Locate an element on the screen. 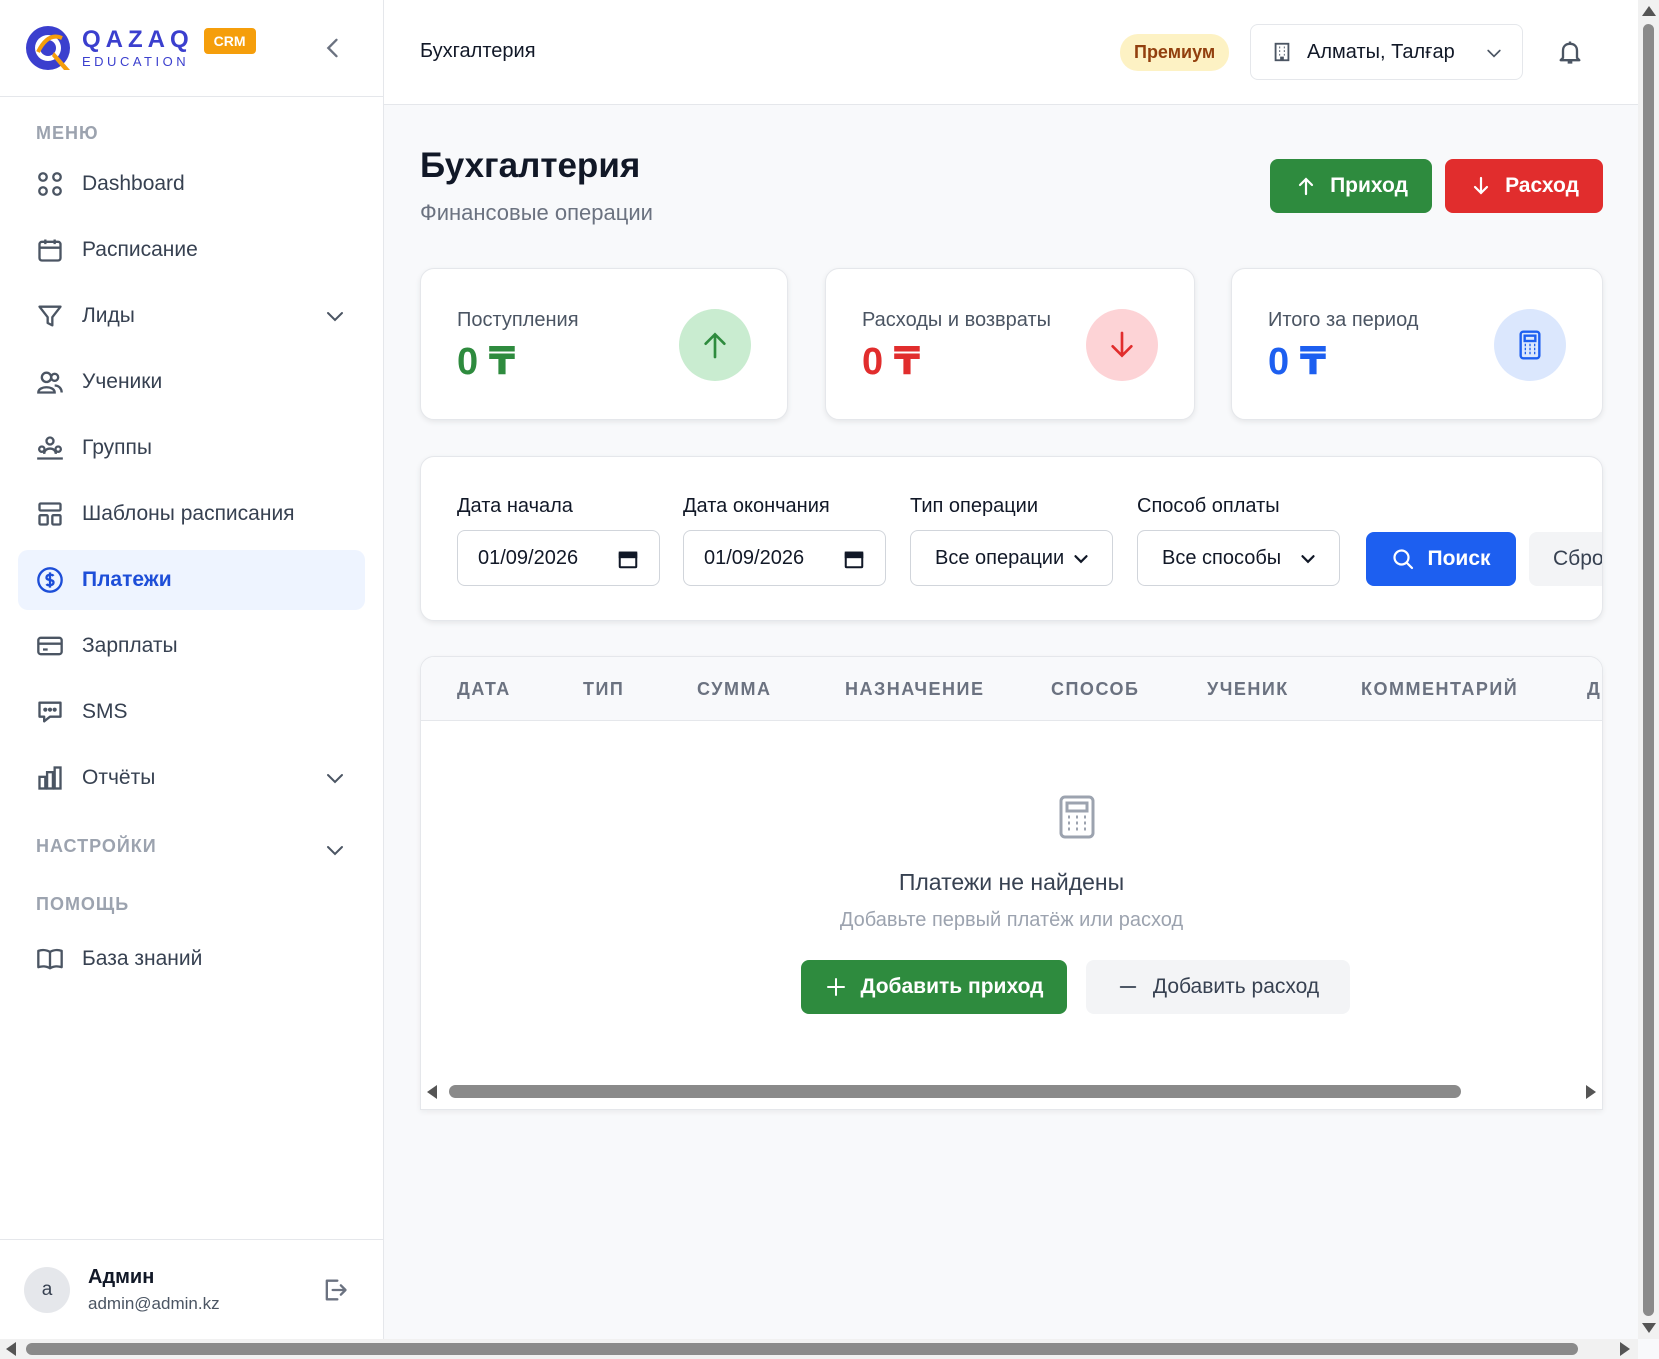  search-button: Поиск is located at coordinates (1441, 559).